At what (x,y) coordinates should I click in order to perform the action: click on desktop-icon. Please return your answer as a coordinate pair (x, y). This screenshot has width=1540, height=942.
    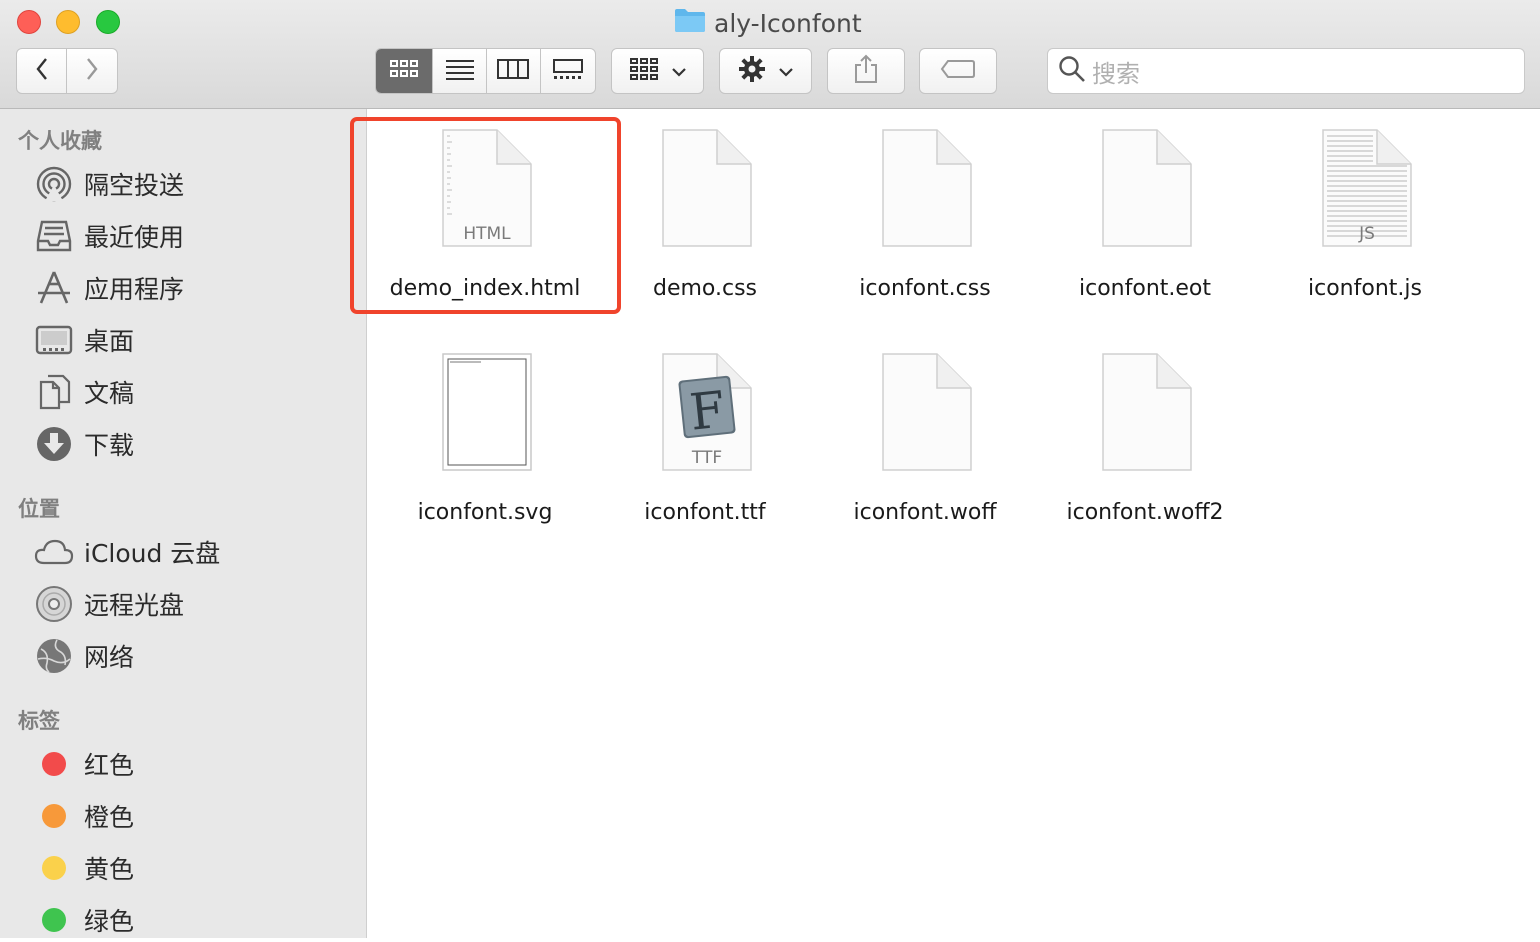
    Looking at the image, I should click on (54, 340).